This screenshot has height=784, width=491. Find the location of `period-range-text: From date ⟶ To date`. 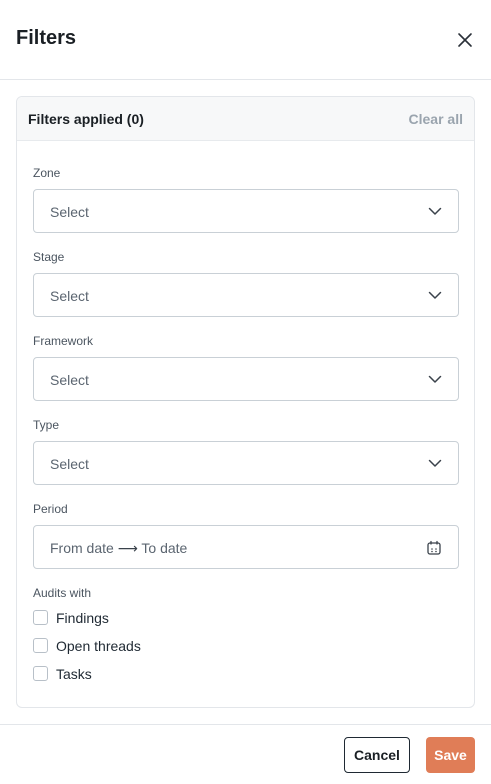

period-range-text: From date ⟶ To date is located at coordinates (118, 548).